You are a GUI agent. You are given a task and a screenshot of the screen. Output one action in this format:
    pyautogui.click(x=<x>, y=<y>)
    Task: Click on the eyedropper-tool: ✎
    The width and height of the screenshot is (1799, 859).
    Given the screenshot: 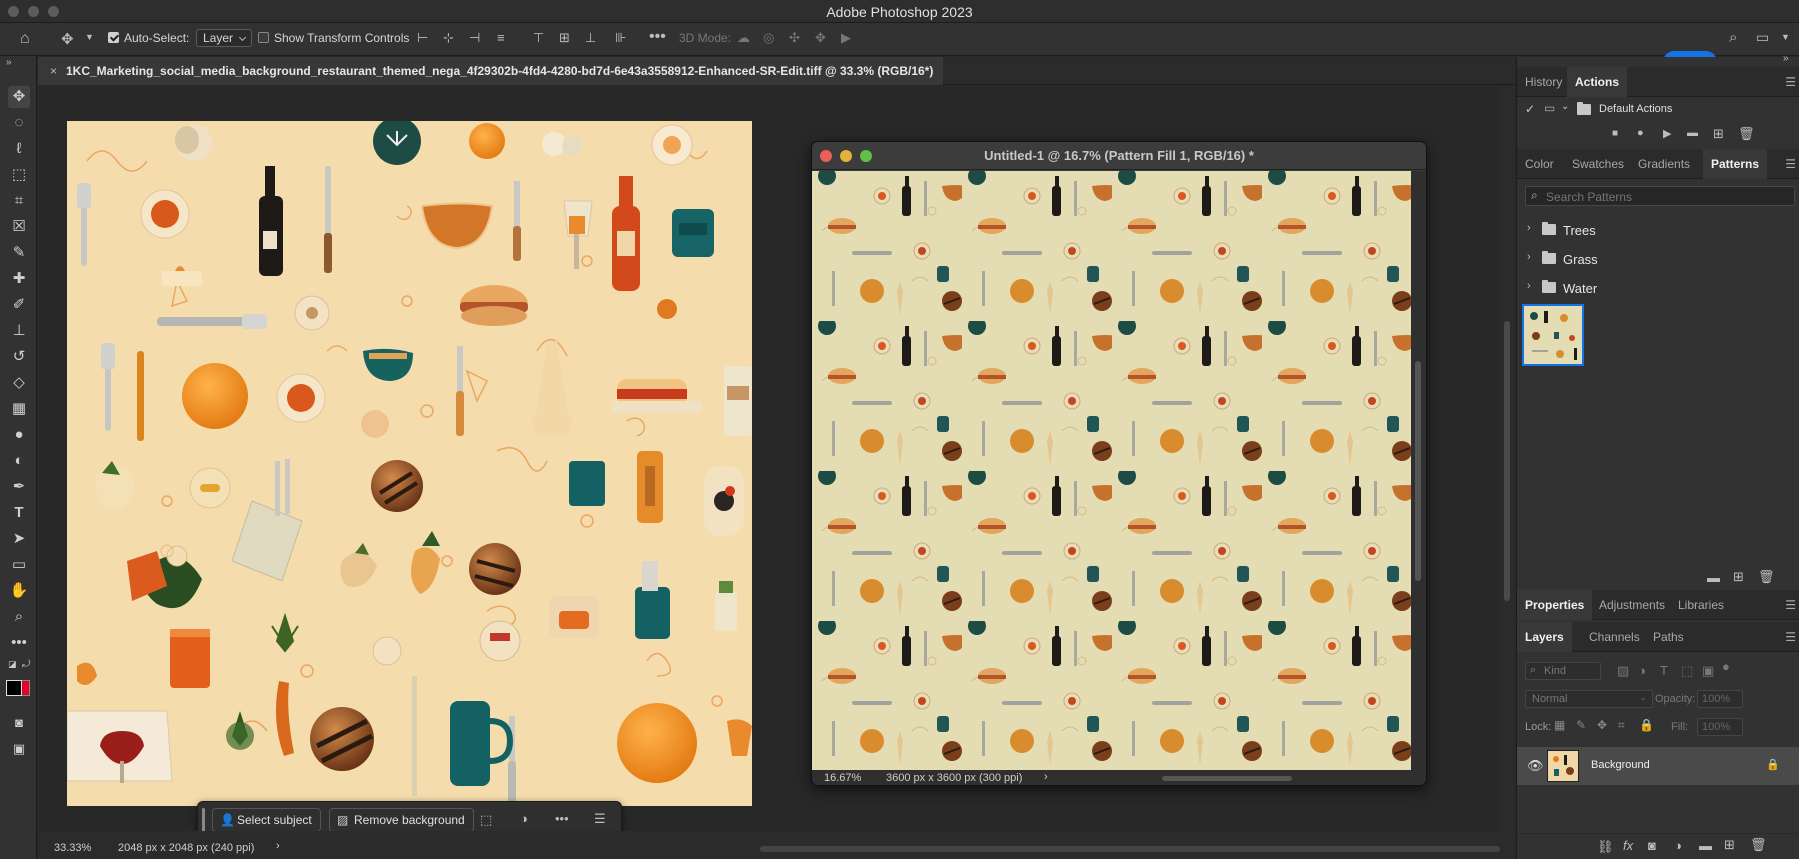 What is the action you would take?
    pyautogui.click(x=19, y=253)
    